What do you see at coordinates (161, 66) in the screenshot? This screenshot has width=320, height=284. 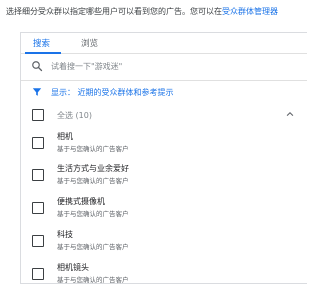 I see `search-input` at bounding box center [161, 66].